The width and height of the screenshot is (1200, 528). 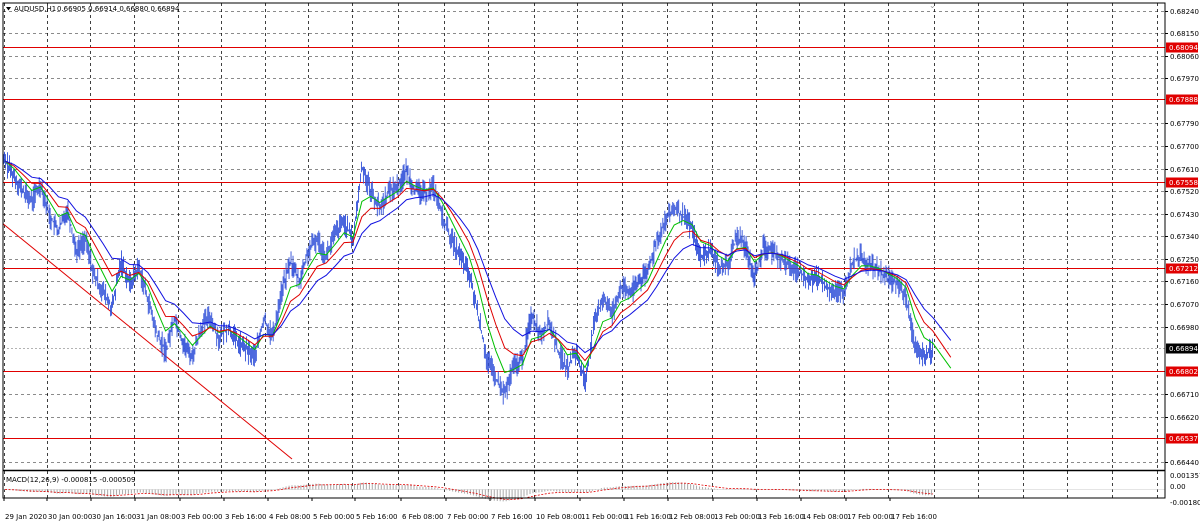 I want to click on price-tick-label: 0.67700, so click(x=1184, y=147).